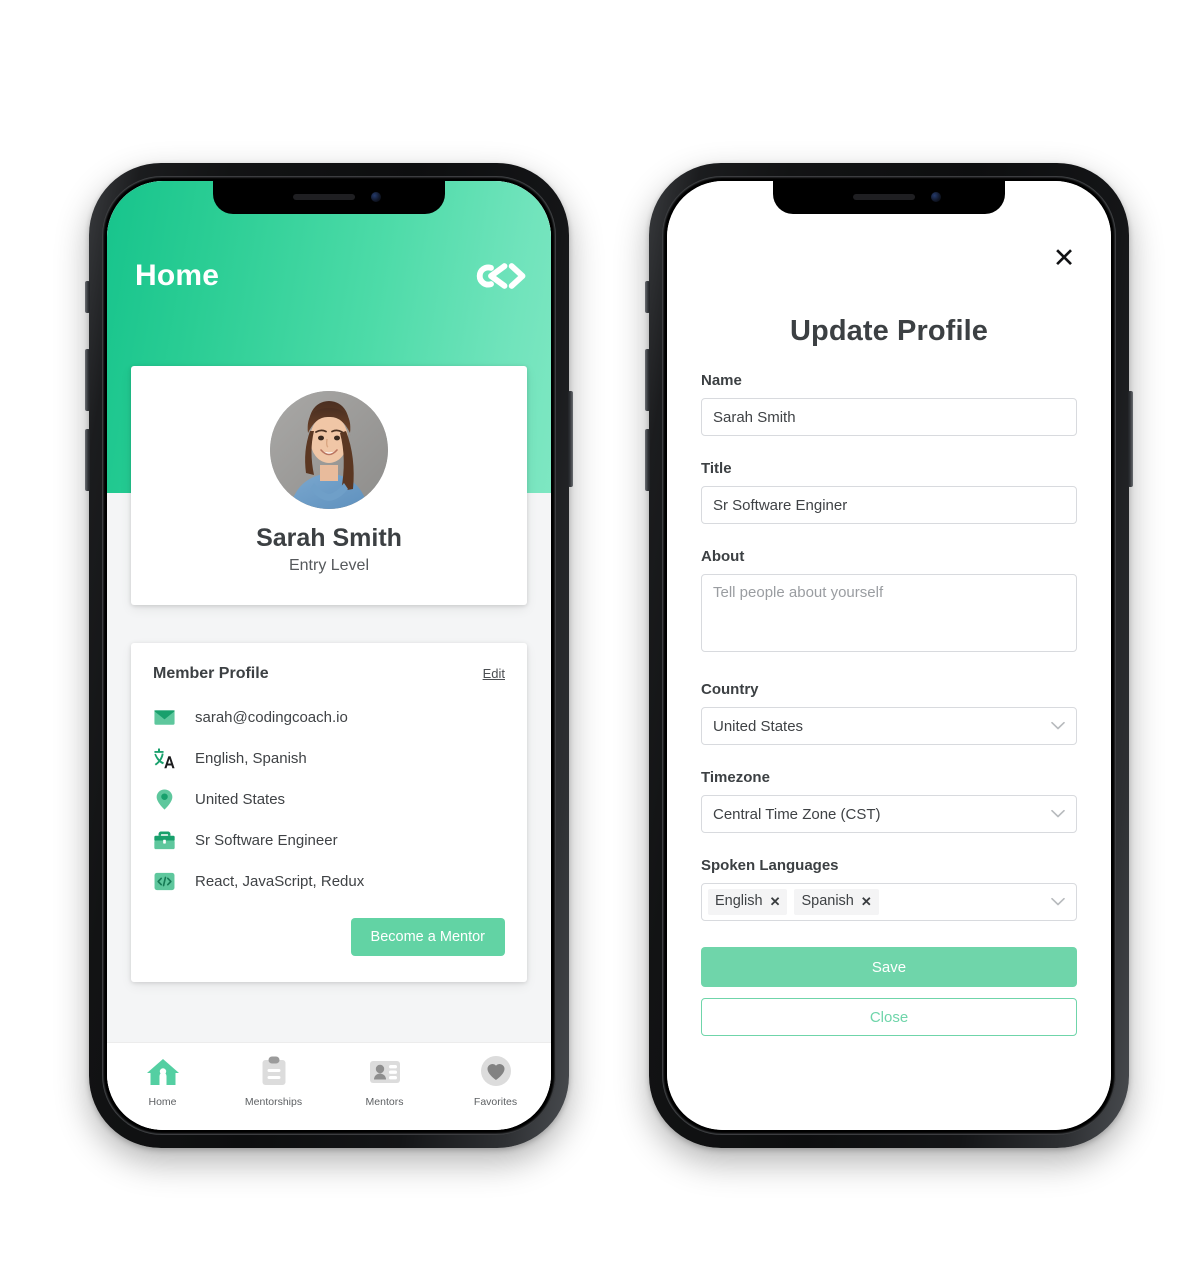 The image size is (1200, 1275). What do you see at coordinates (164, 758) in the screenshot?
I see `translate-icon` at bounding box center [164, 758].